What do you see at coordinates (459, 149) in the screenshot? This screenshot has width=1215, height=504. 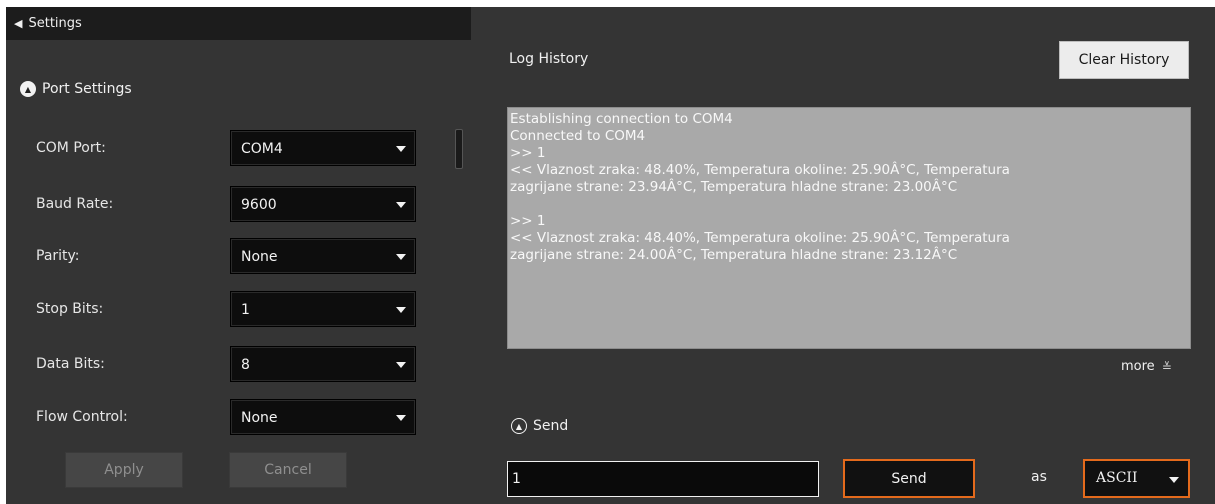 I see `settings-scrollbar-thumb` at bounding box center [459, 149].